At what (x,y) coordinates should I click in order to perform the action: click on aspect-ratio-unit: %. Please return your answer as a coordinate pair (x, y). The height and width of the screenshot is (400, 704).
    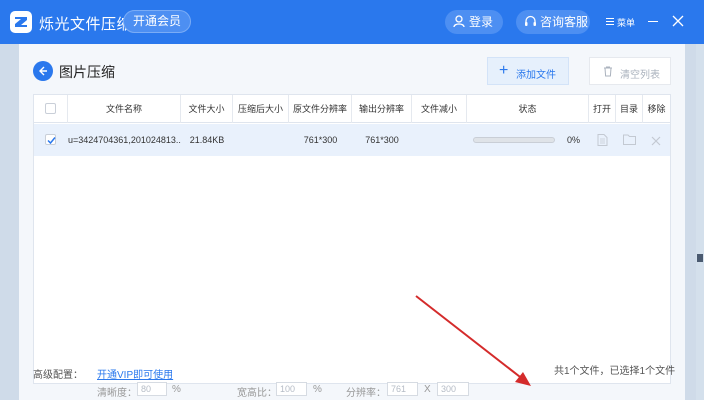
    Looking at the image, I should click on (317, 389).